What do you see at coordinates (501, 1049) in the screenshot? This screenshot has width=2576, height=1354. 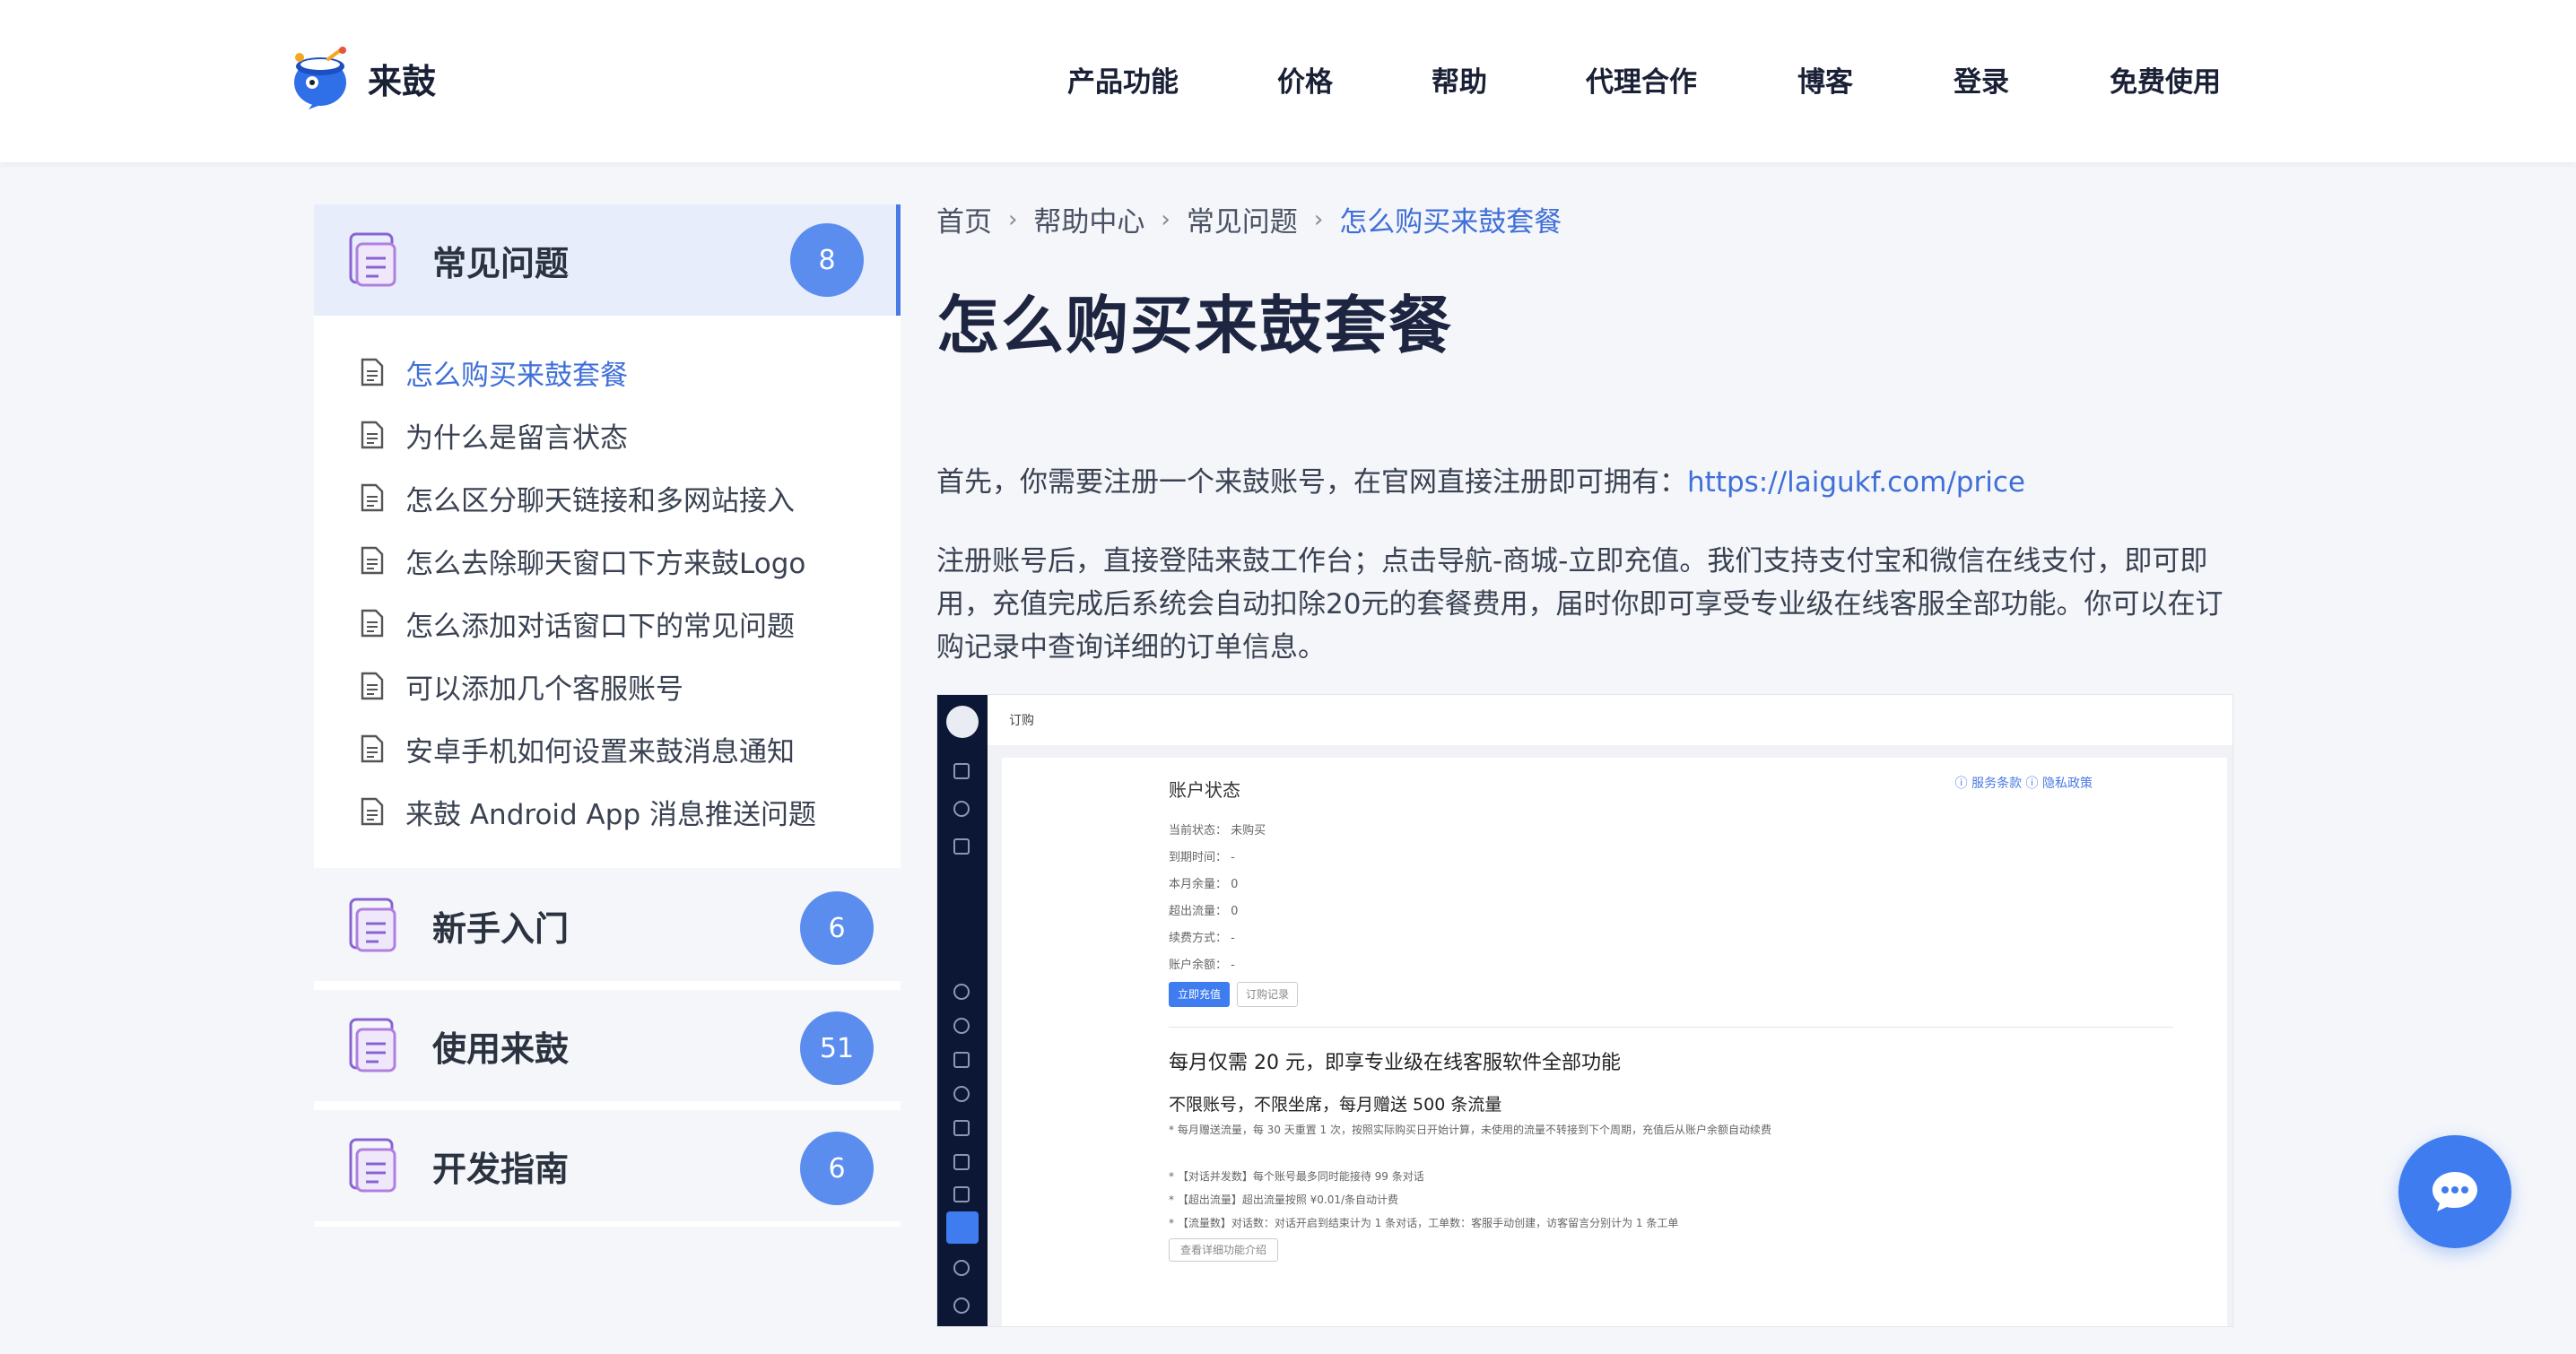 I see `category-title: 使用来鼓` at bounding box center [501, 1049].